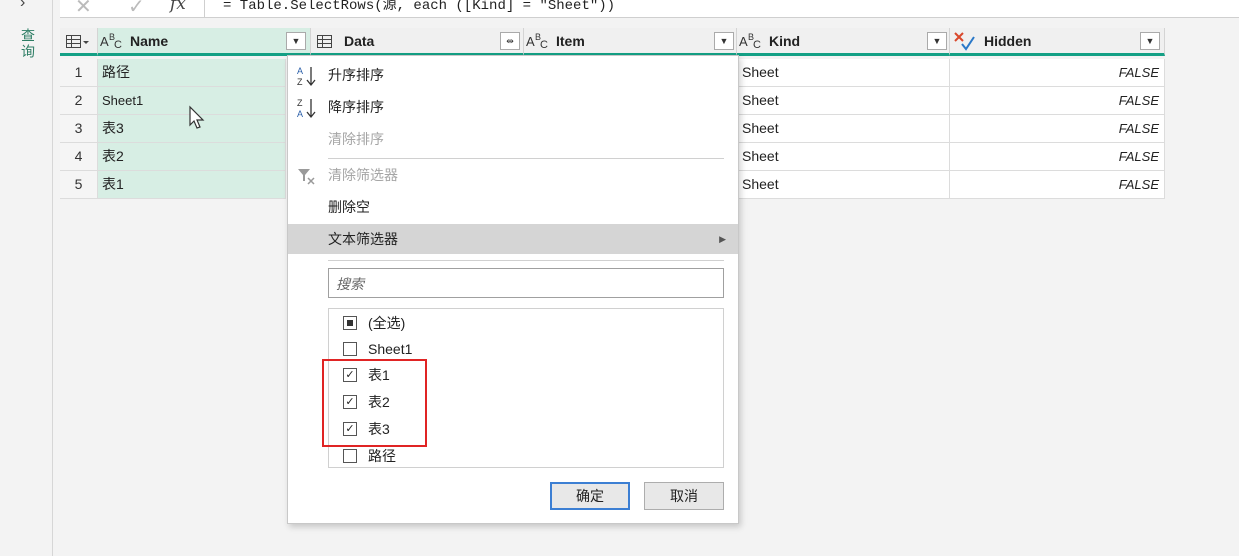 This screenshot has height=556, width=1239. I want to click on clear-filter-icon, so click(306, 177).